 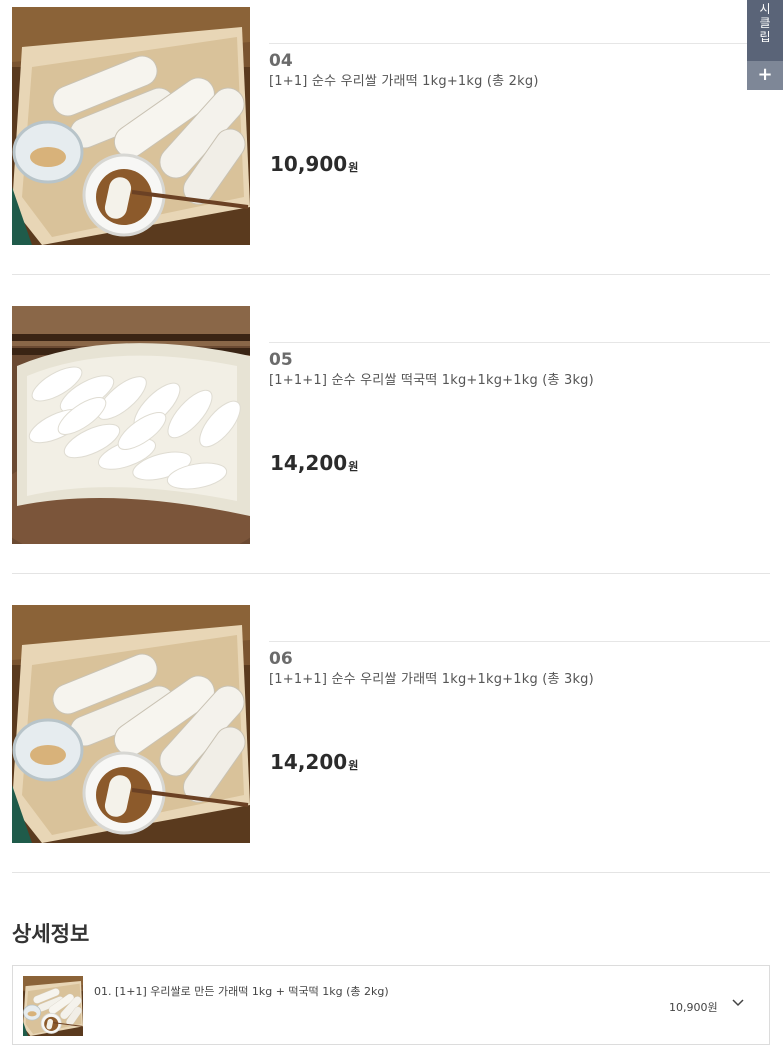 I want to click on section-title: 상세정보, so click(x=51, y=934).